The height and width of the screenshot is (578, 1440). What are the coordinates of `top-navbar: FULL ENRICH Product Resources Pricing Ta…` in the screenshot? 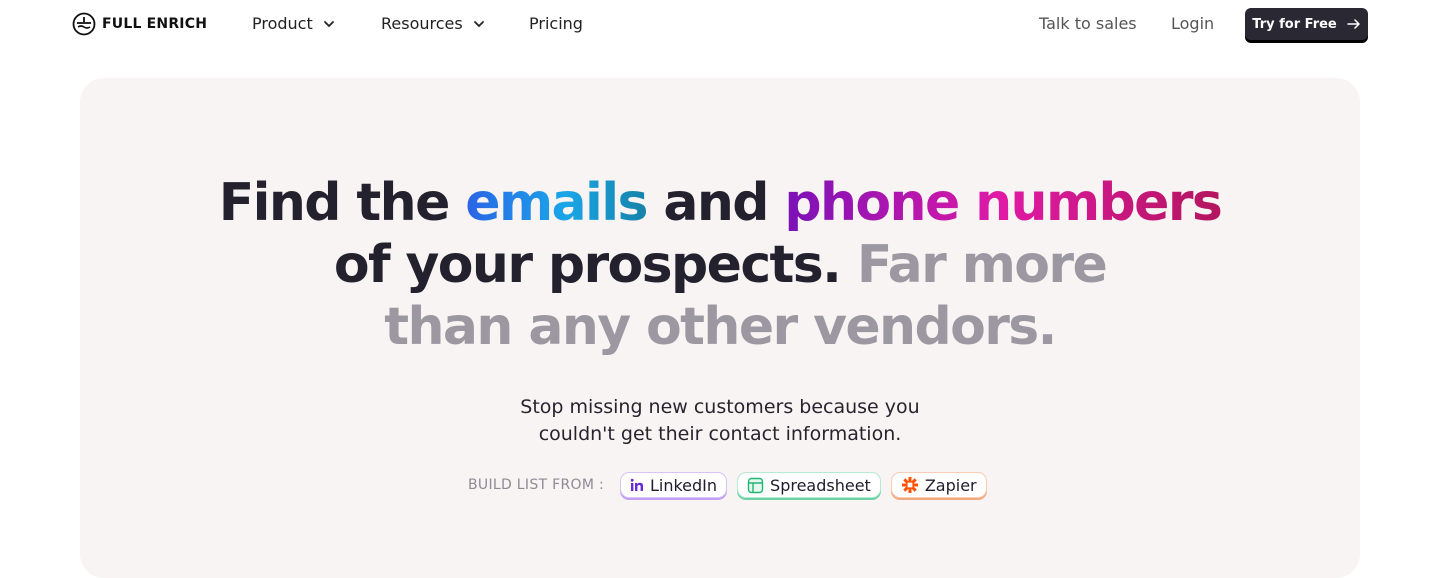 It's located at (720, 25).